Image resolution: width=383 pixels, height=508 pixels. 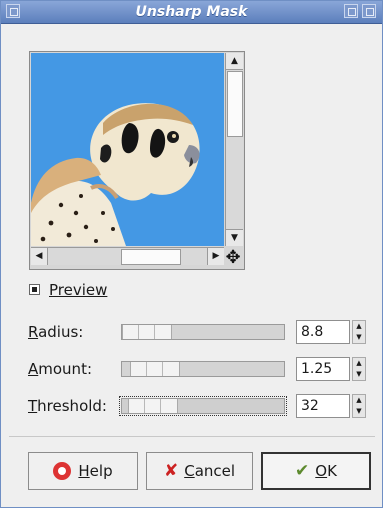 What do you see at coordinates (78, 290) in the screenshot?
I see `preview-label: Preview` at bounding box center [78, 290].